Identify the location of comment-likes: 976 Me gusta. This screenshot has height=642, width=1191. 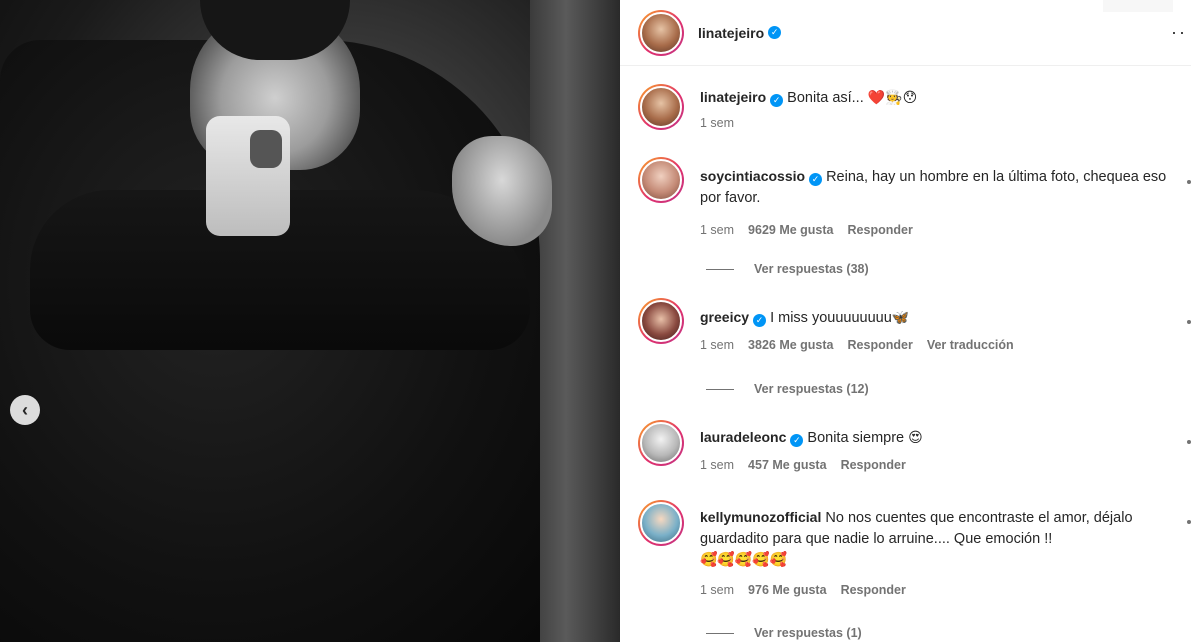
(787, 590).